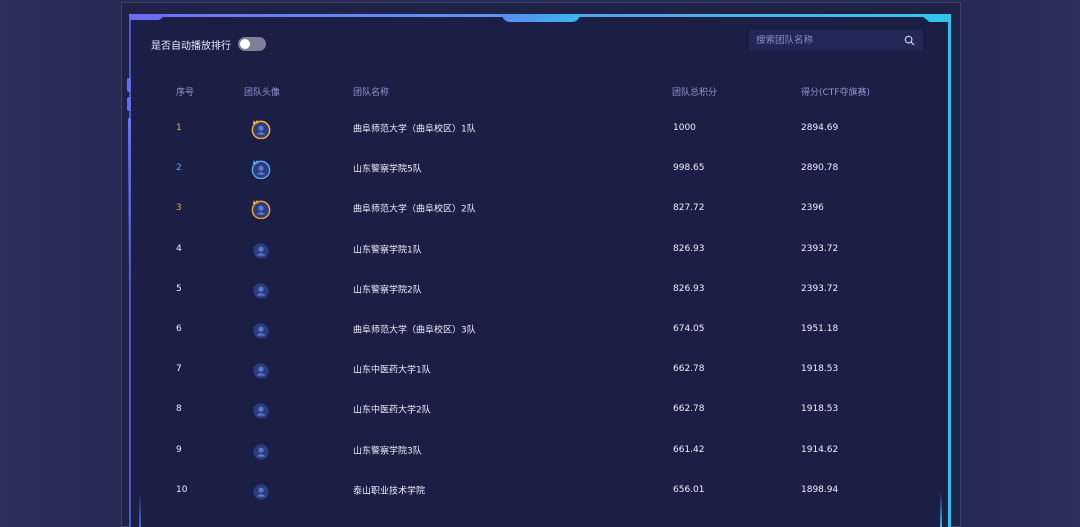 This screenshot has height=527, width=1080. I want to click on table-row: 1 曲阜师范大学（曲阜校区）1队 1000 2894.69, so click(535, 128).